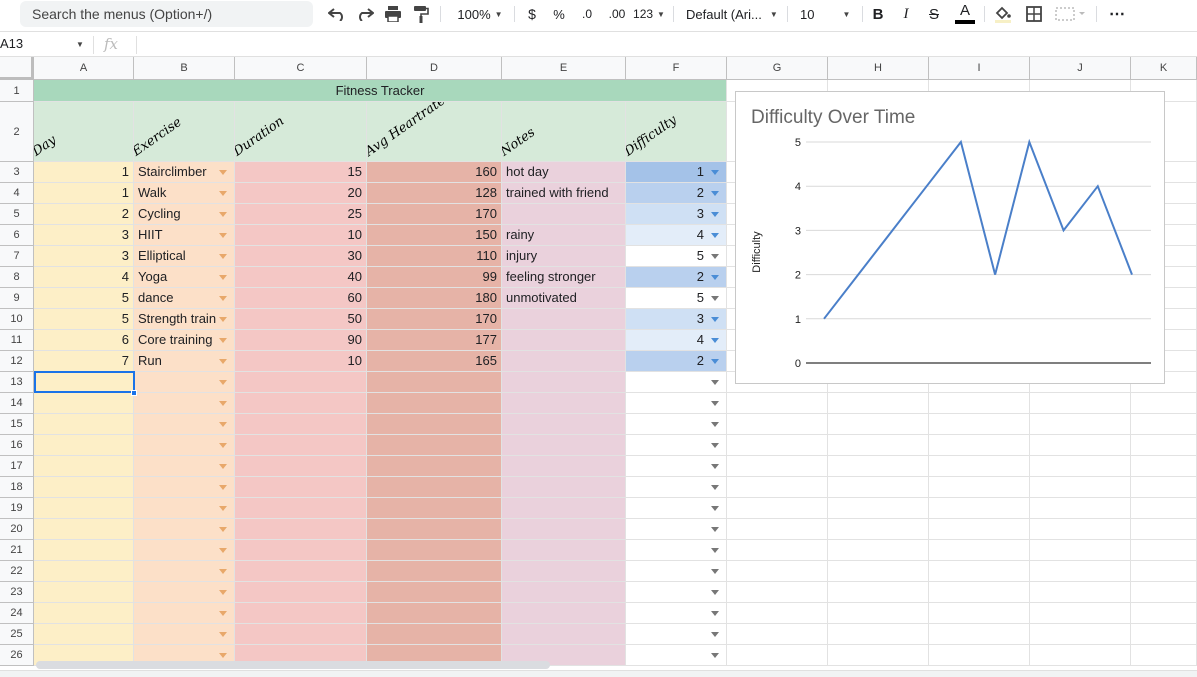  Describe the element at coordinates (17, 298) in the screenshot. I see `row-header-9: 9` at that location.